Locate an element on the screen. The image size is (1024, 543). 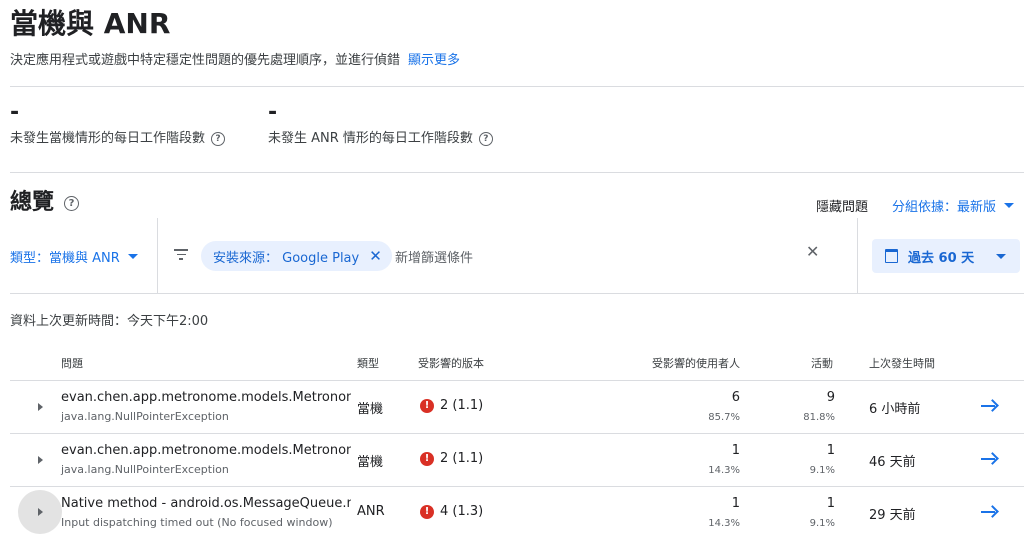
events-count: 9 is located at coordinates (830, 397).